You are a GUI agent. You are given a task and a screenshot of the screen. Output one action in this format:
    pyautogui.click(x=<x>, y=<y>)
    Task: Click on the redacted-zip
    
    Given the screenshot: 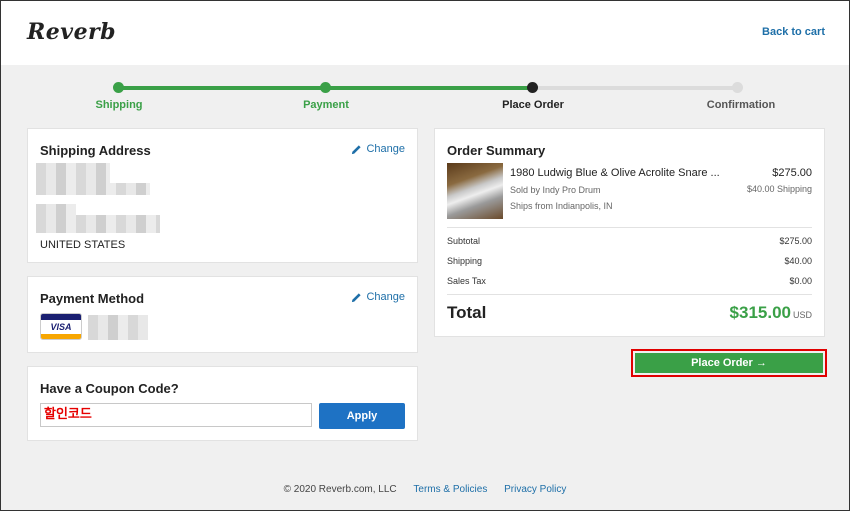 What is the action you would take?
    pyautogui.click(x=98, y=224)
    